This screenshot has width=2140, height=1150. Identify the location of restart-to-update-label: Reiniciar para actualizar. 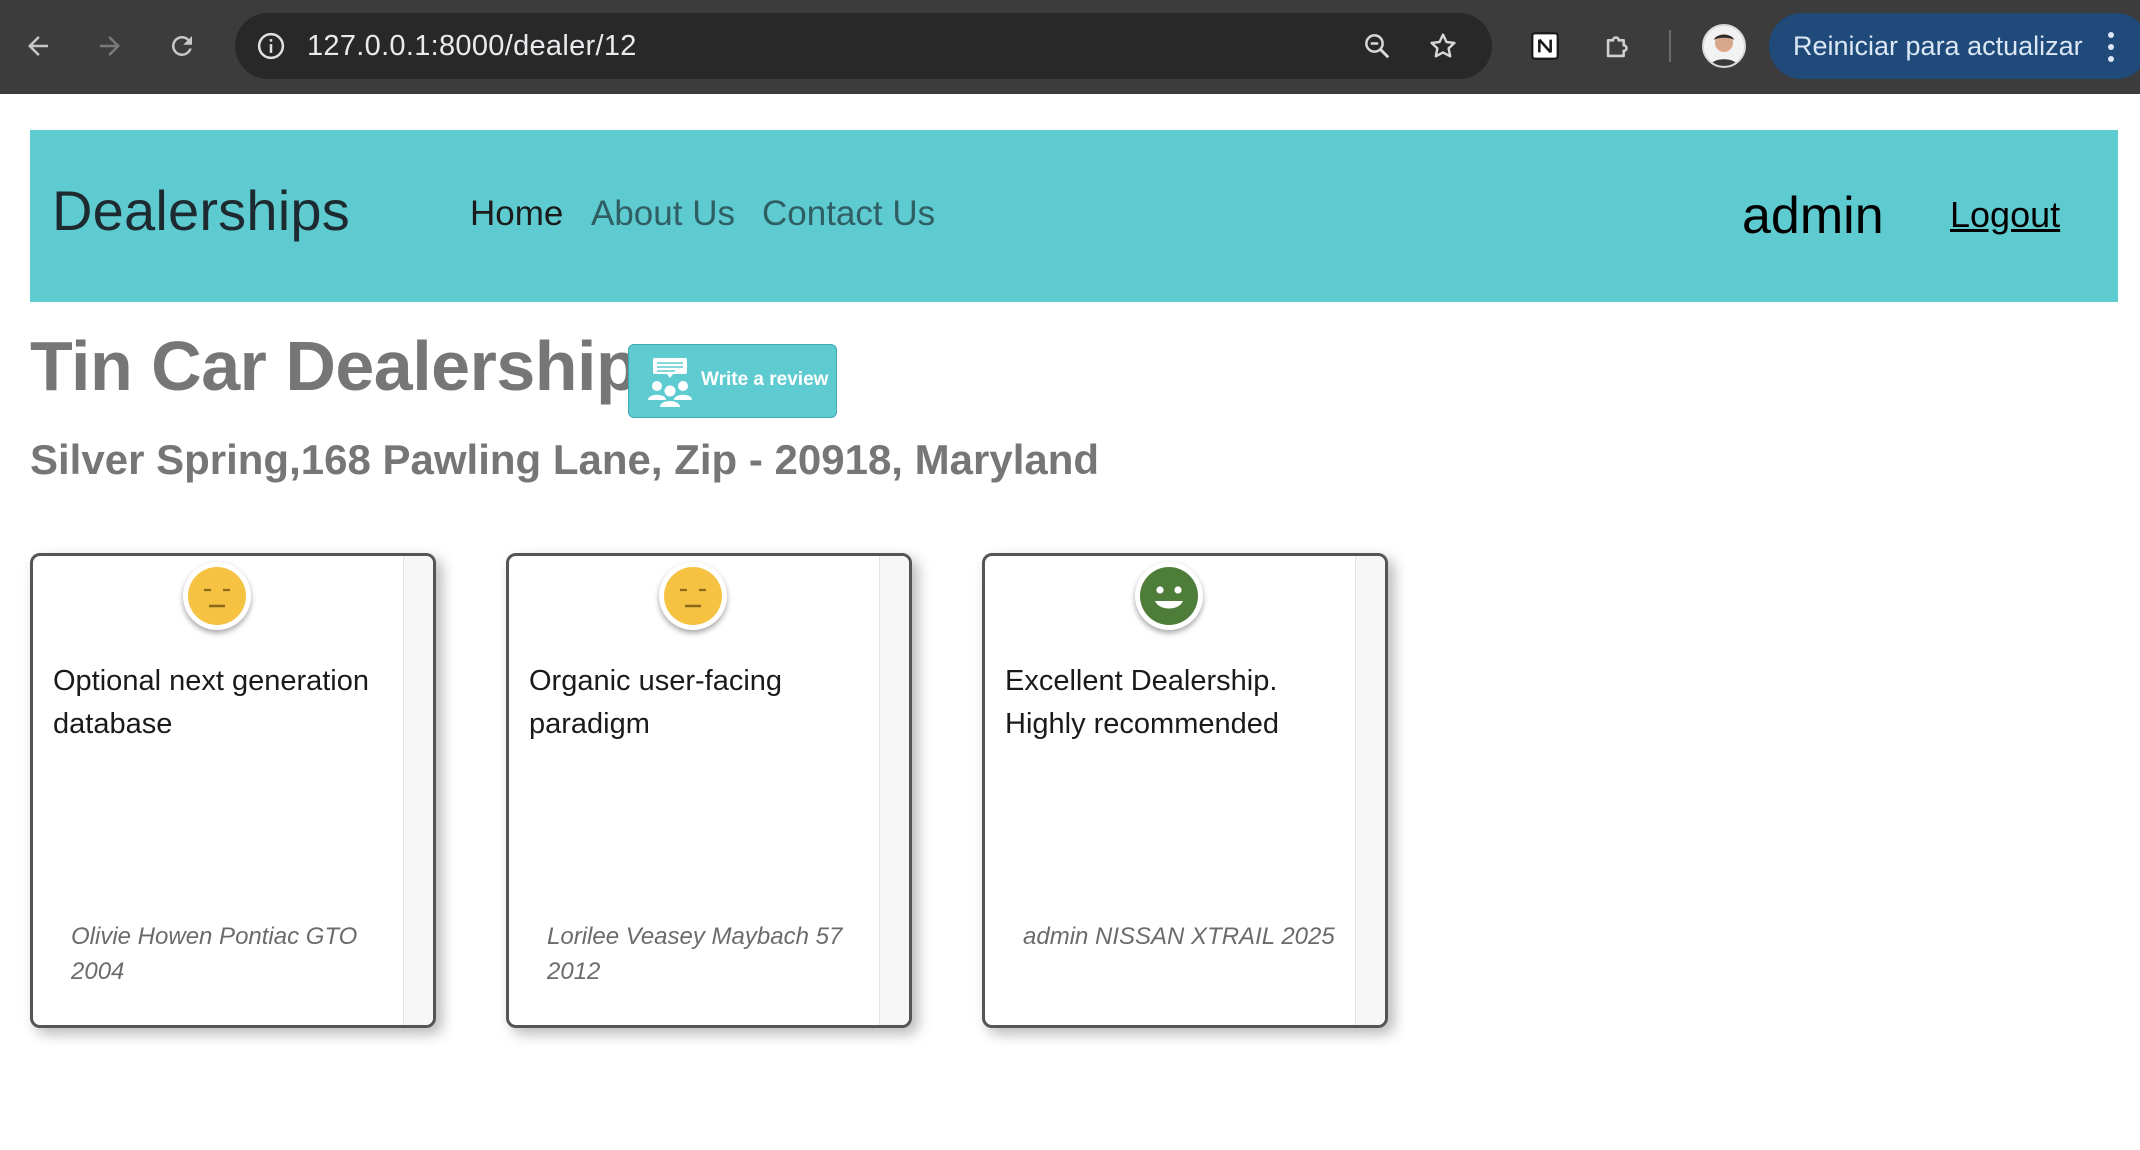
(1938, 46).